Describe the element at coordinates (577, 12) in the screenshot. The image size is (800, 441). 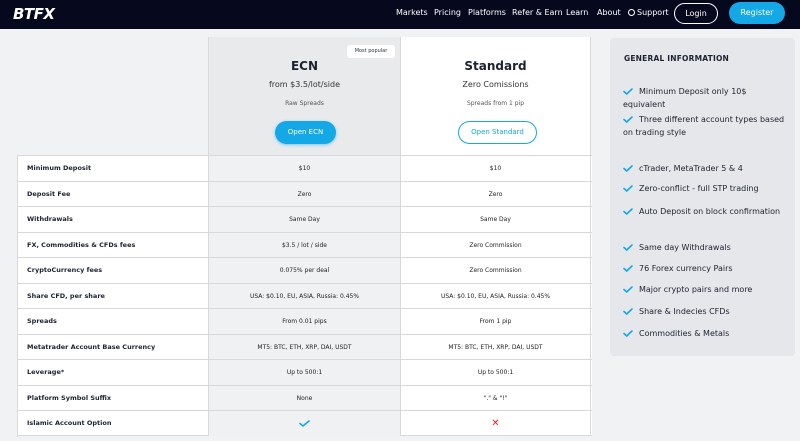
I see `nav-link-learn: Learn` at that location.